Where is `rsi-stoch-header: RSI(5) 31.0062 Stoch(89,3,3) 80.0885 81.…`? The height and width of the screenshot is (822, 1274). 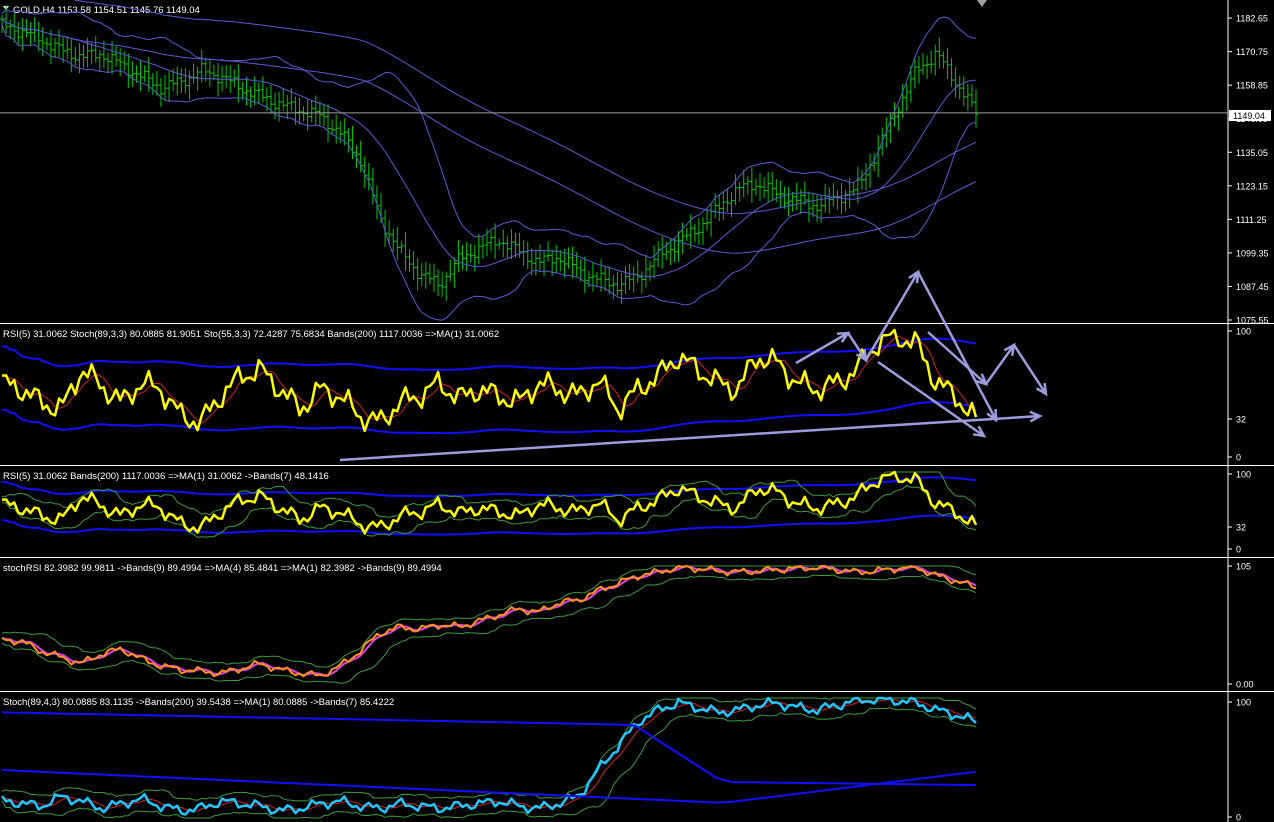 rsi-stoch-header: RSI(5) 31.0062 Stoch(89,3,3) 80.0885 81.… is located at coordinates (251, 334).